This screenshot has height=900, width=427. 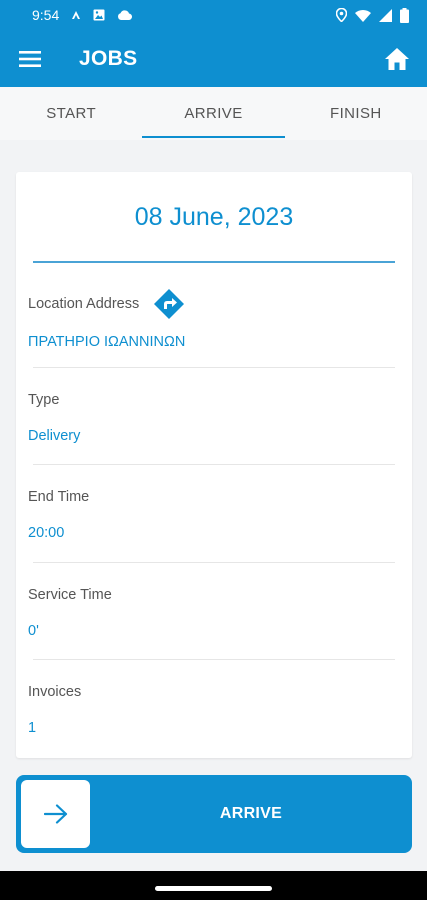 What do you see at coordinates (251, 813) in the screenshot?
I see `arrive-button-label: ARRIVE` at bounding box center [251, 813].